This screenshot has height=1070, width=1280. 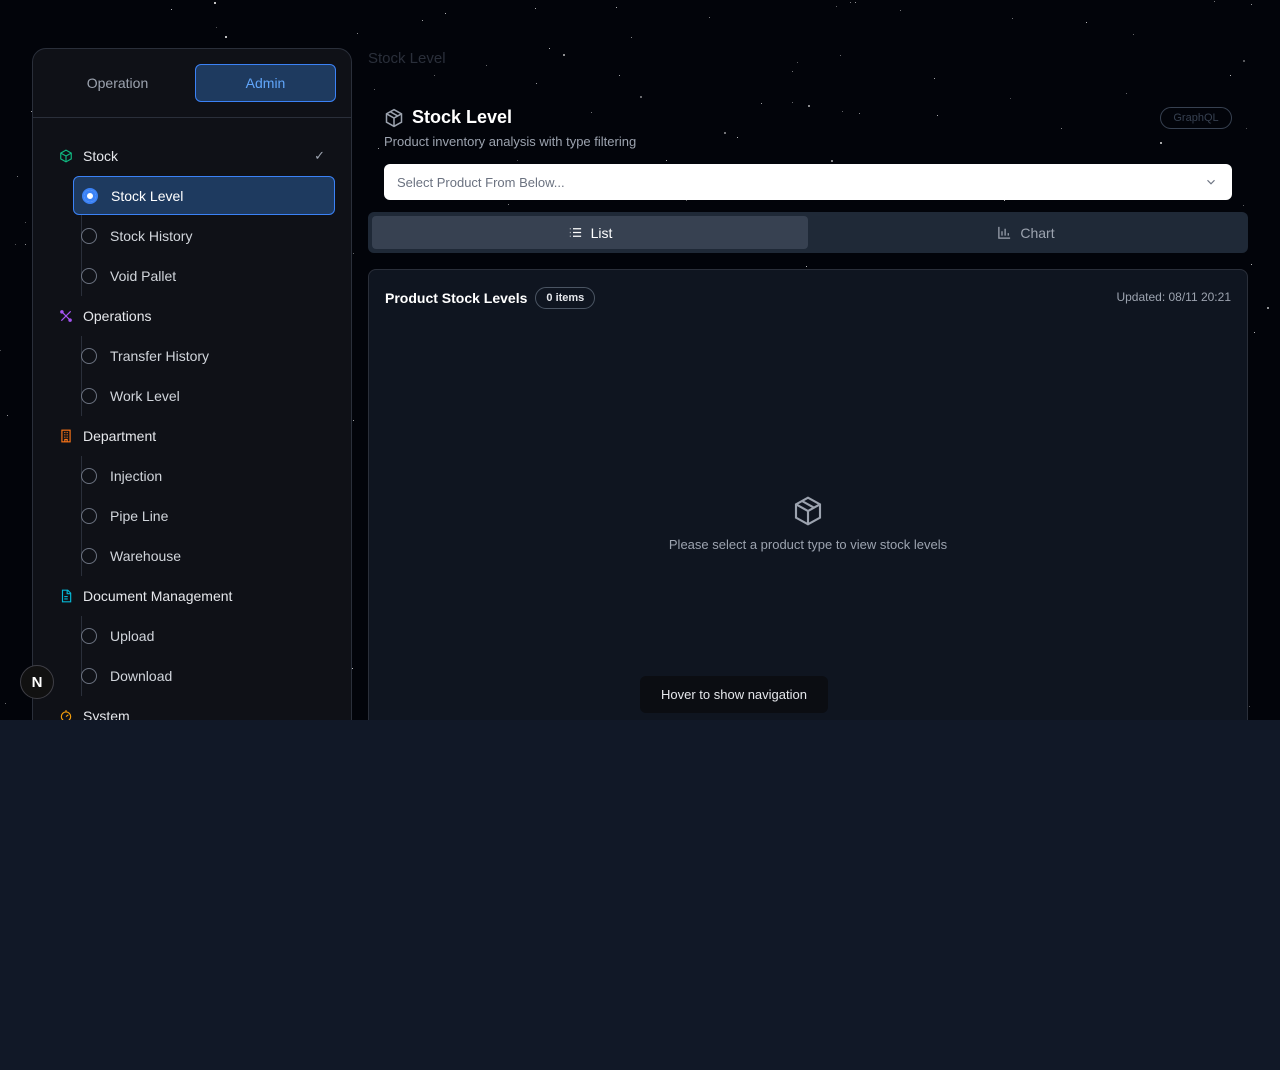 I want to click on sidebar-item-label: Void Pallet, so click(x=143, y=276).